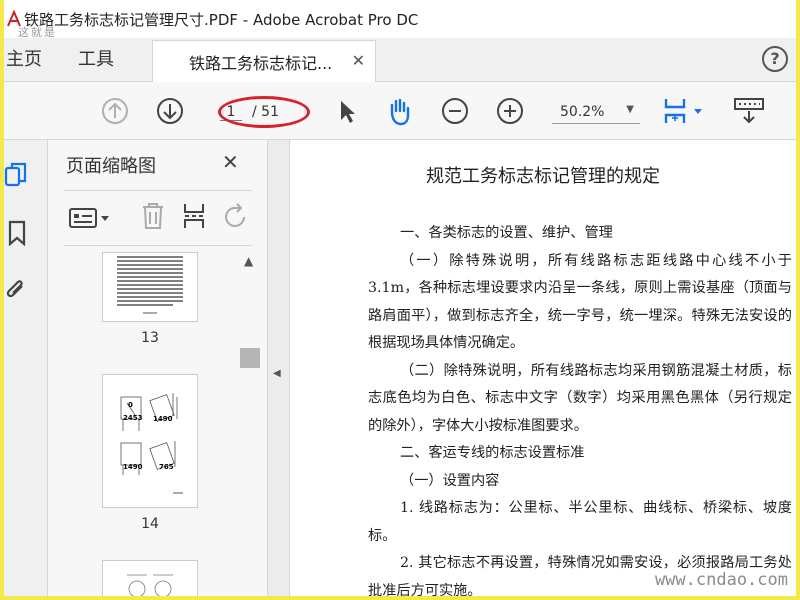  Describe the element at coordinates (150, 338) in the screenshot. I see `thumbnail-label: 13` at that location.